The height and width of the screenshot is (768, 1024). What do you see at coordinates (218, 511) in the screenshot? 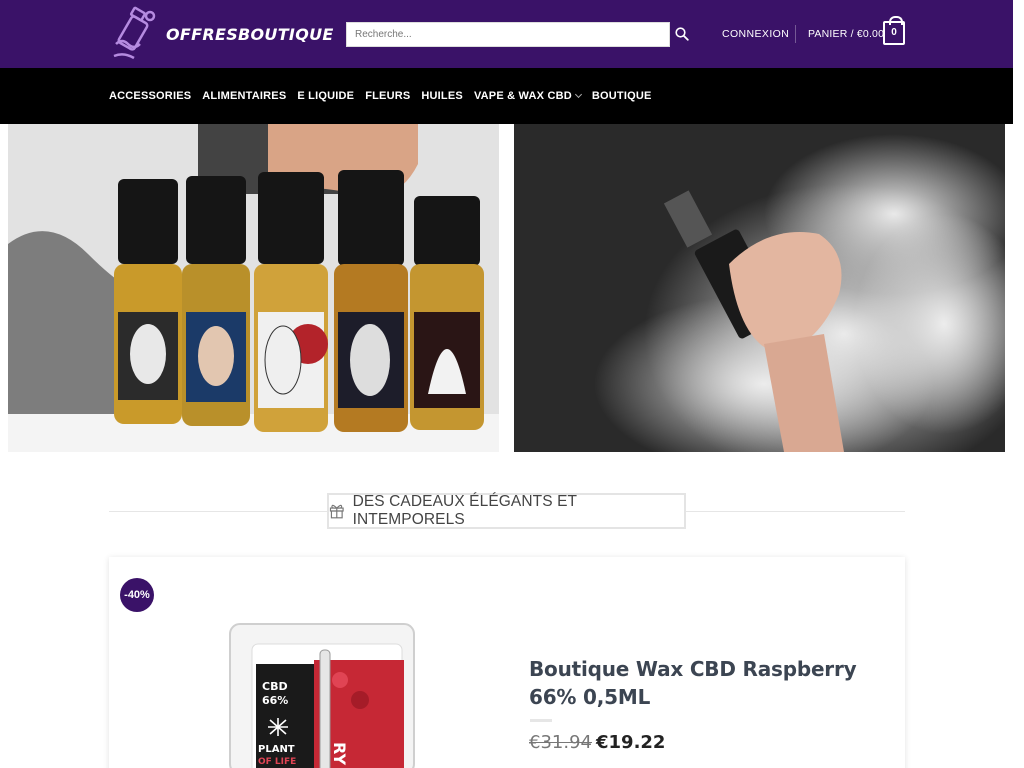
I see `section-rule-left` at bounding box center [218, 511].